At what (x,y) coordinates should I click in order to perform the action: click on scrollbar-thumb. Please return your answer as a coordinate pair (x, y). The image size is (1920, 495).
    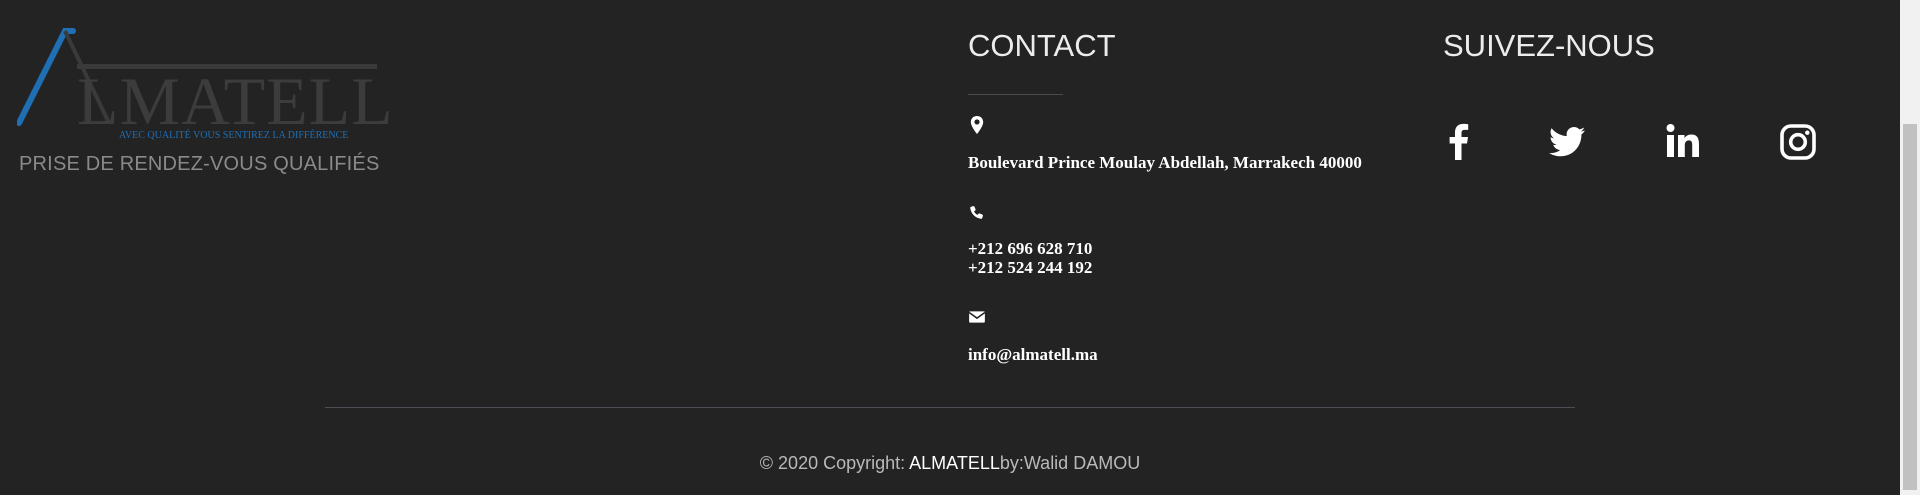
    Looking at the image, I should click on (1910, 307).